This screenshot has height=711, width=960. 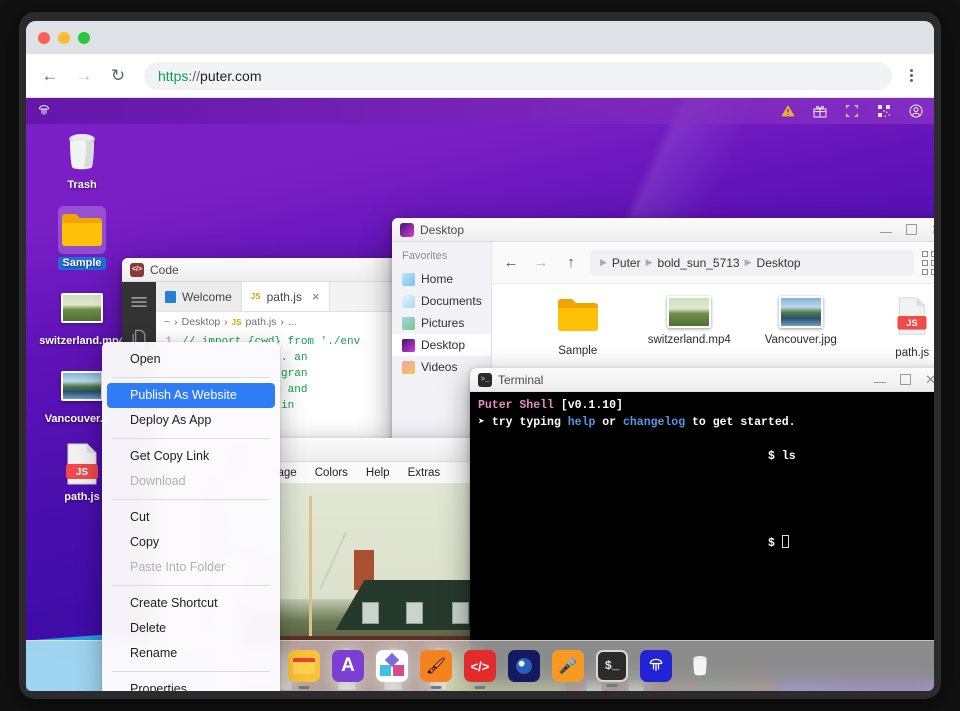 I want to click on puter-logo-icon, so click(x=44, y=111).